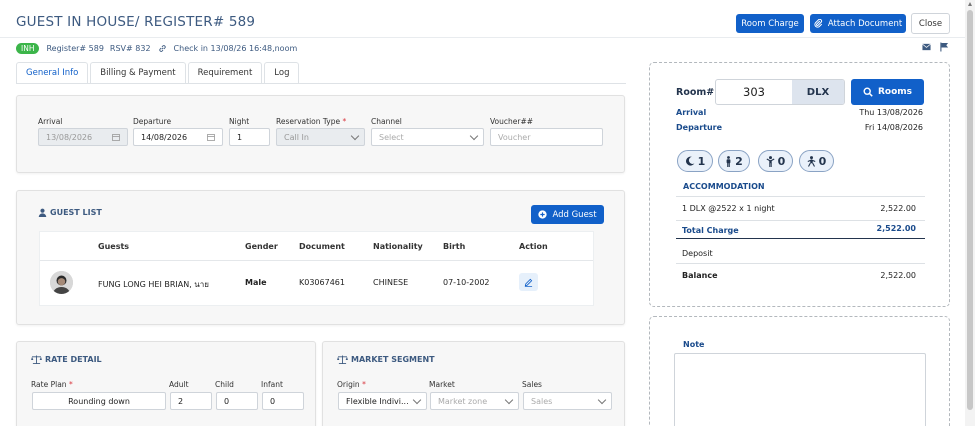 The image size is (975, 426). What do you see at coordinates (138, 72) in the screenshot?
I see `tab-billing-payment: Billing & Payment` at bounding box center [138, 72].